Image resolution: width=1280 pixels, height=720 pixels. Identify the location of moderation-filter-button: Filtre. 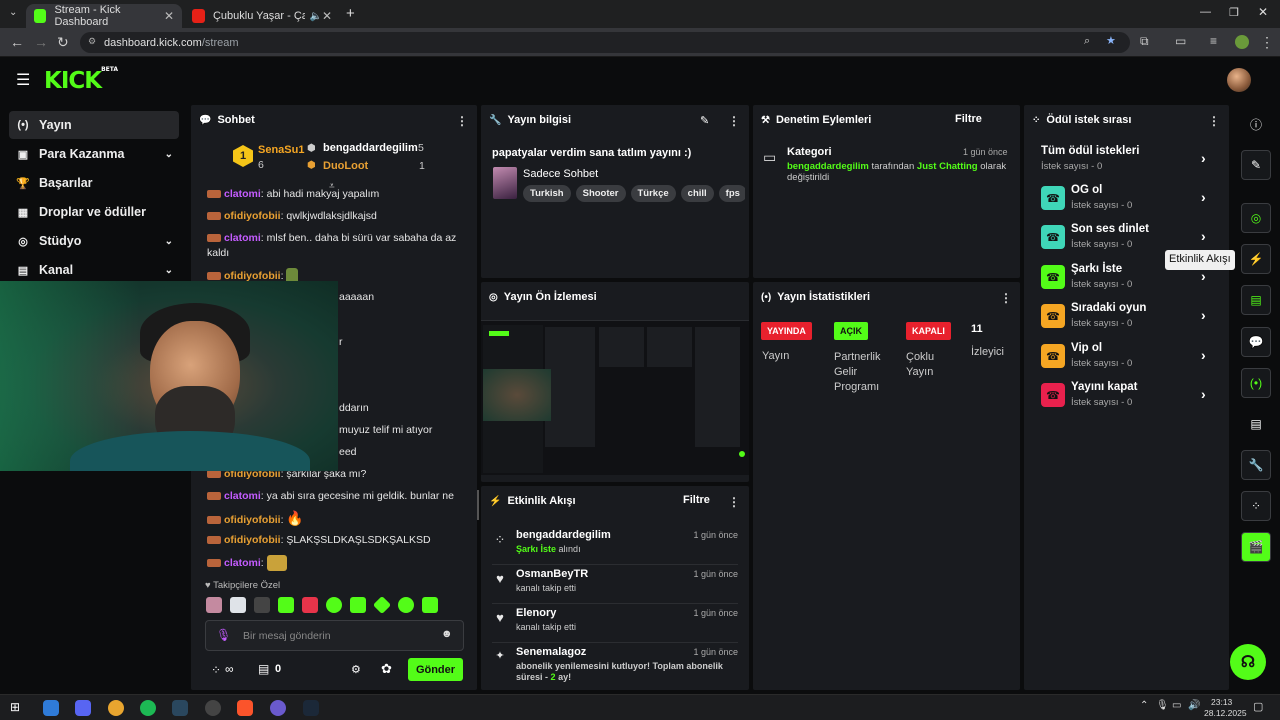
(968, 119).